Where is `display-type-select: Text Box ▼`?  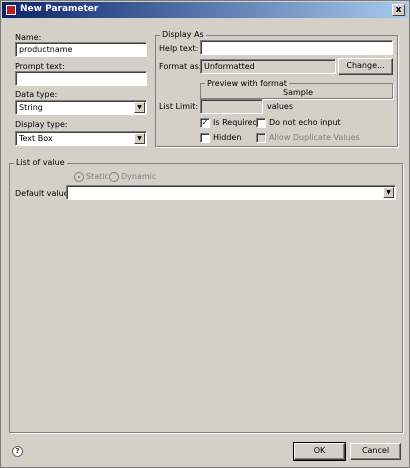 display-type-select: Text Box ▼ is located at coordinates (81, 138).